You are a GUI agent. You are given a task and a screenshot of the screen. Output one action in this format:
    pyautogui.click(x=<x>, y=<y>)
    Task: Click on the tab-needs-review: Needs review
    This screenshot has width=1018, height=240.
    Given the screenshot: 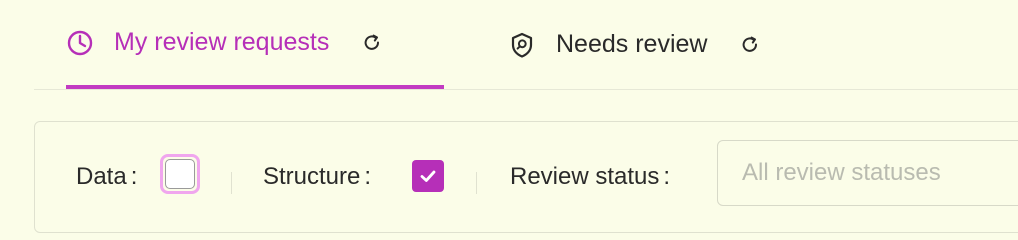 What is the action you would take?
    pyautogui.click(x=653, y=44)
    